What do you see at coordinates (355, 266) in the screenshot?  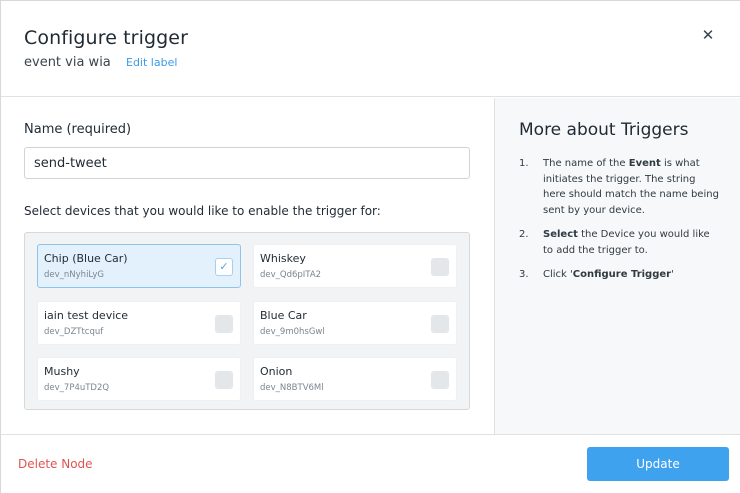 I see `device-card: Whiskey dev_Qd6pITA2` at bounding box center [355, 266].